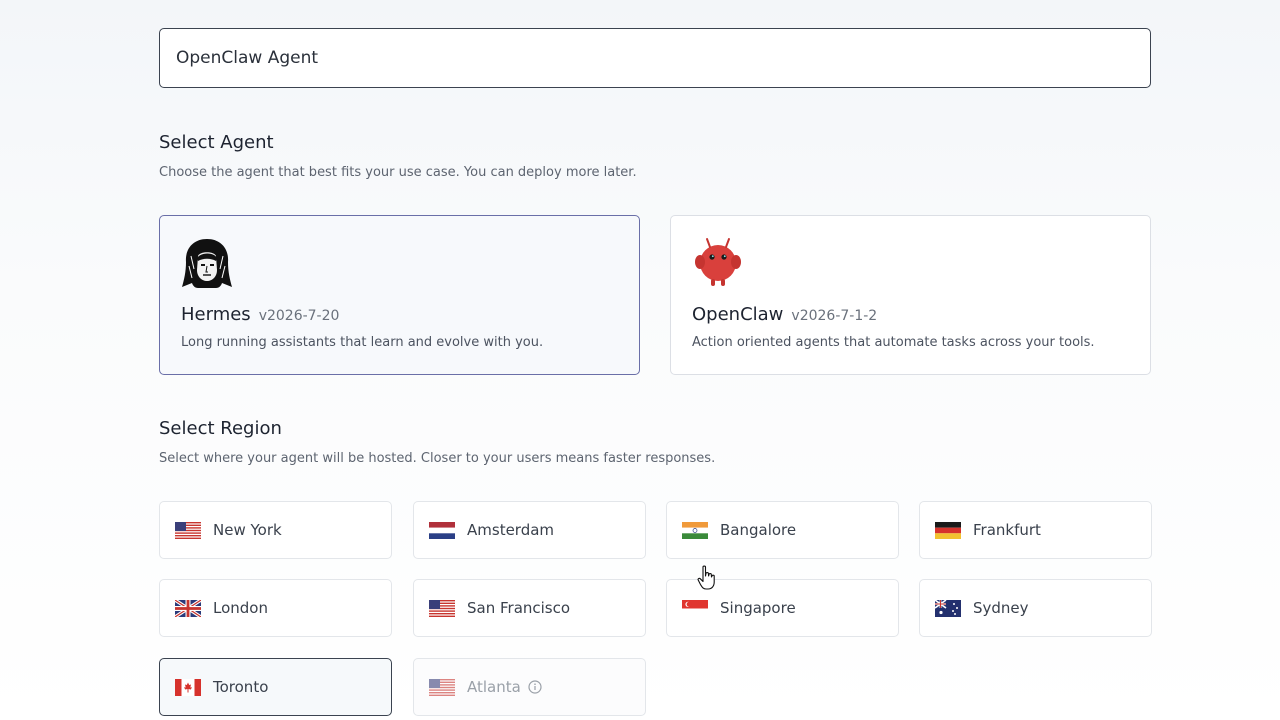 Image resolution: width=1280 pixels, height=720 pixels. I want to click on region-label: Atlanta, so click(494, 687).